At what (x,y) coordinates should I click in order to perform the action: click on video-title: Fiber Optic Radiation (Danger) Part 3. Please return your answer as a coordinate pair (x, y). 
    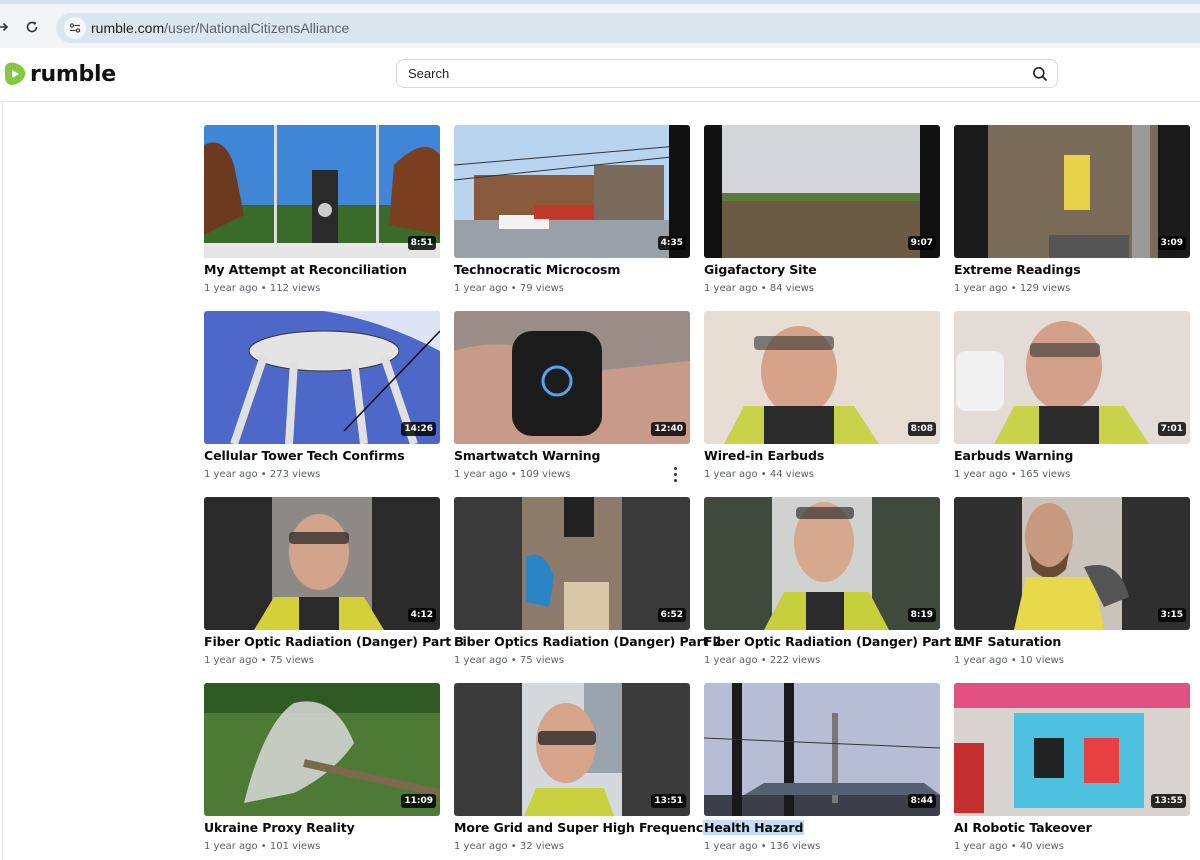
    Looking at the image, I should click on (334, 641).